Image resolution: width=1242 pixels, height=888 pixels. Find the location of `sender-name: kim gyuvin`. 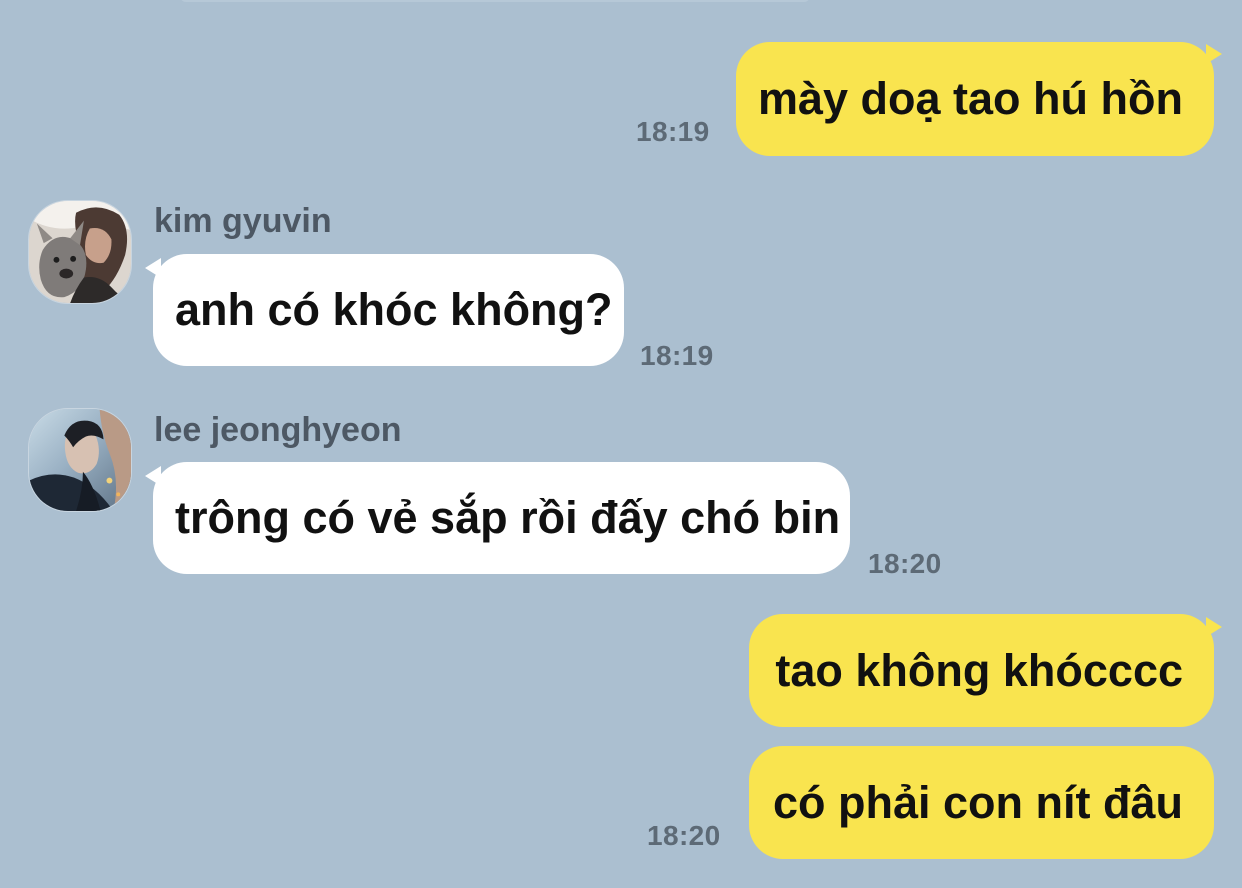

sender-name: kim gyuvin is located at coordinates (243, 221).